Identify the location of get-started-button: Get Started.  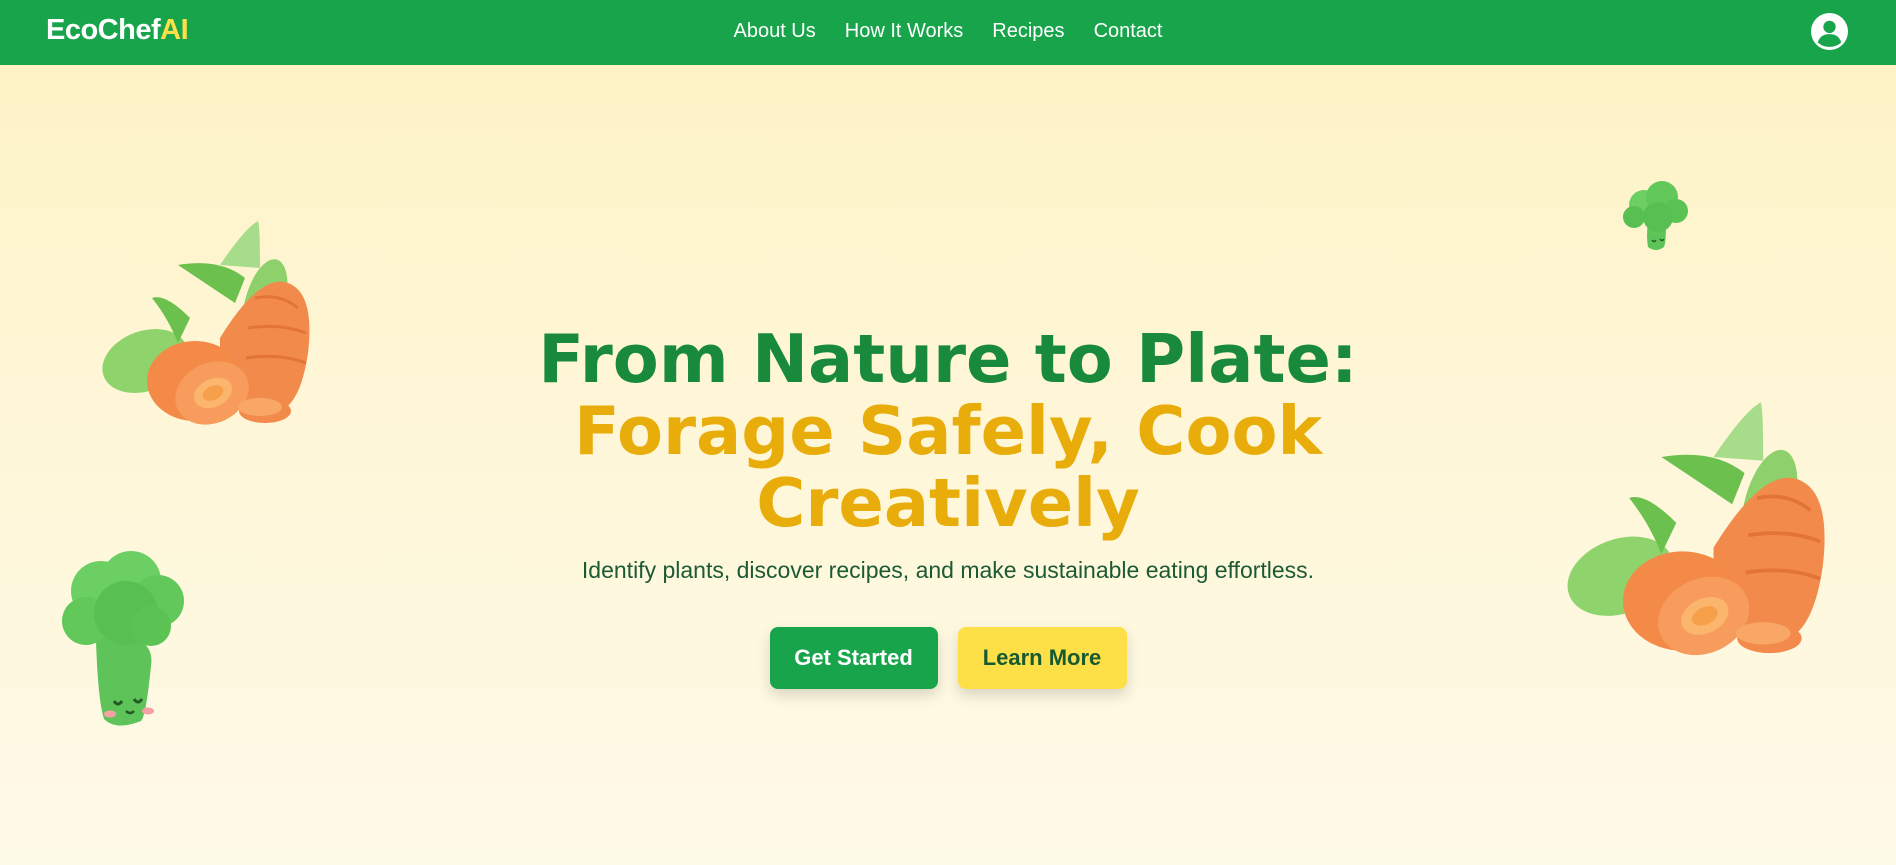
(853, 658).